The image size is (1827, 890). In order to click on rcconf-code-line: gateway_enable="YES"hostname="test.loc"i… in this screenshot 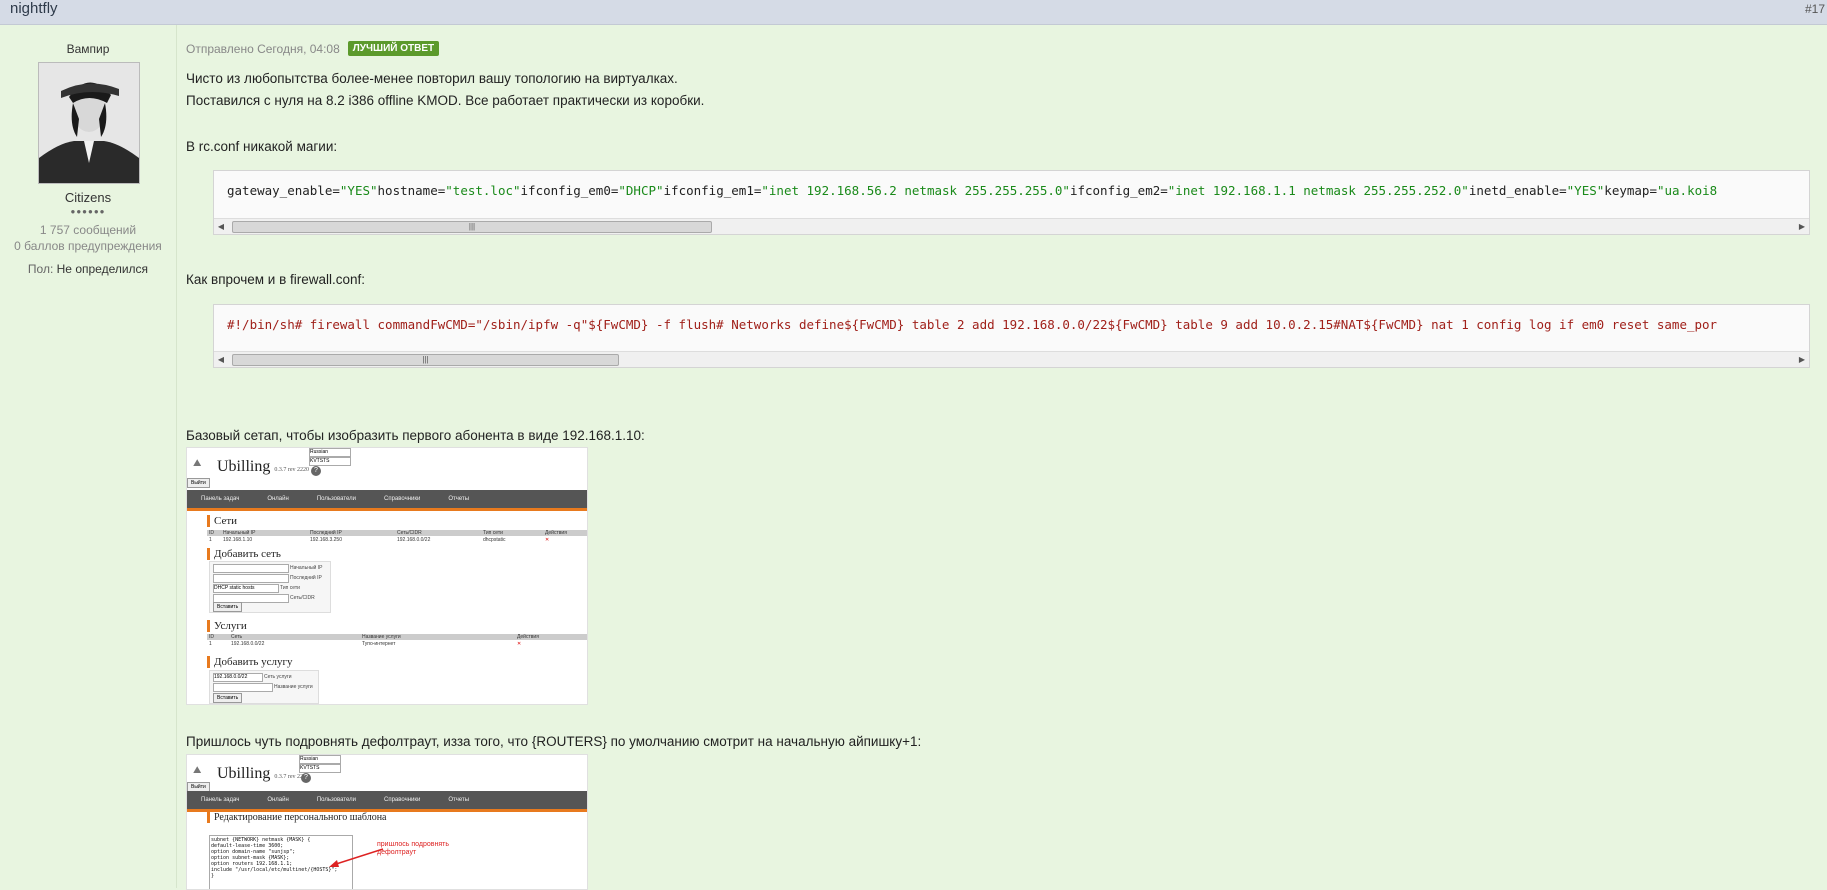, I will do `click(972, 190)`.